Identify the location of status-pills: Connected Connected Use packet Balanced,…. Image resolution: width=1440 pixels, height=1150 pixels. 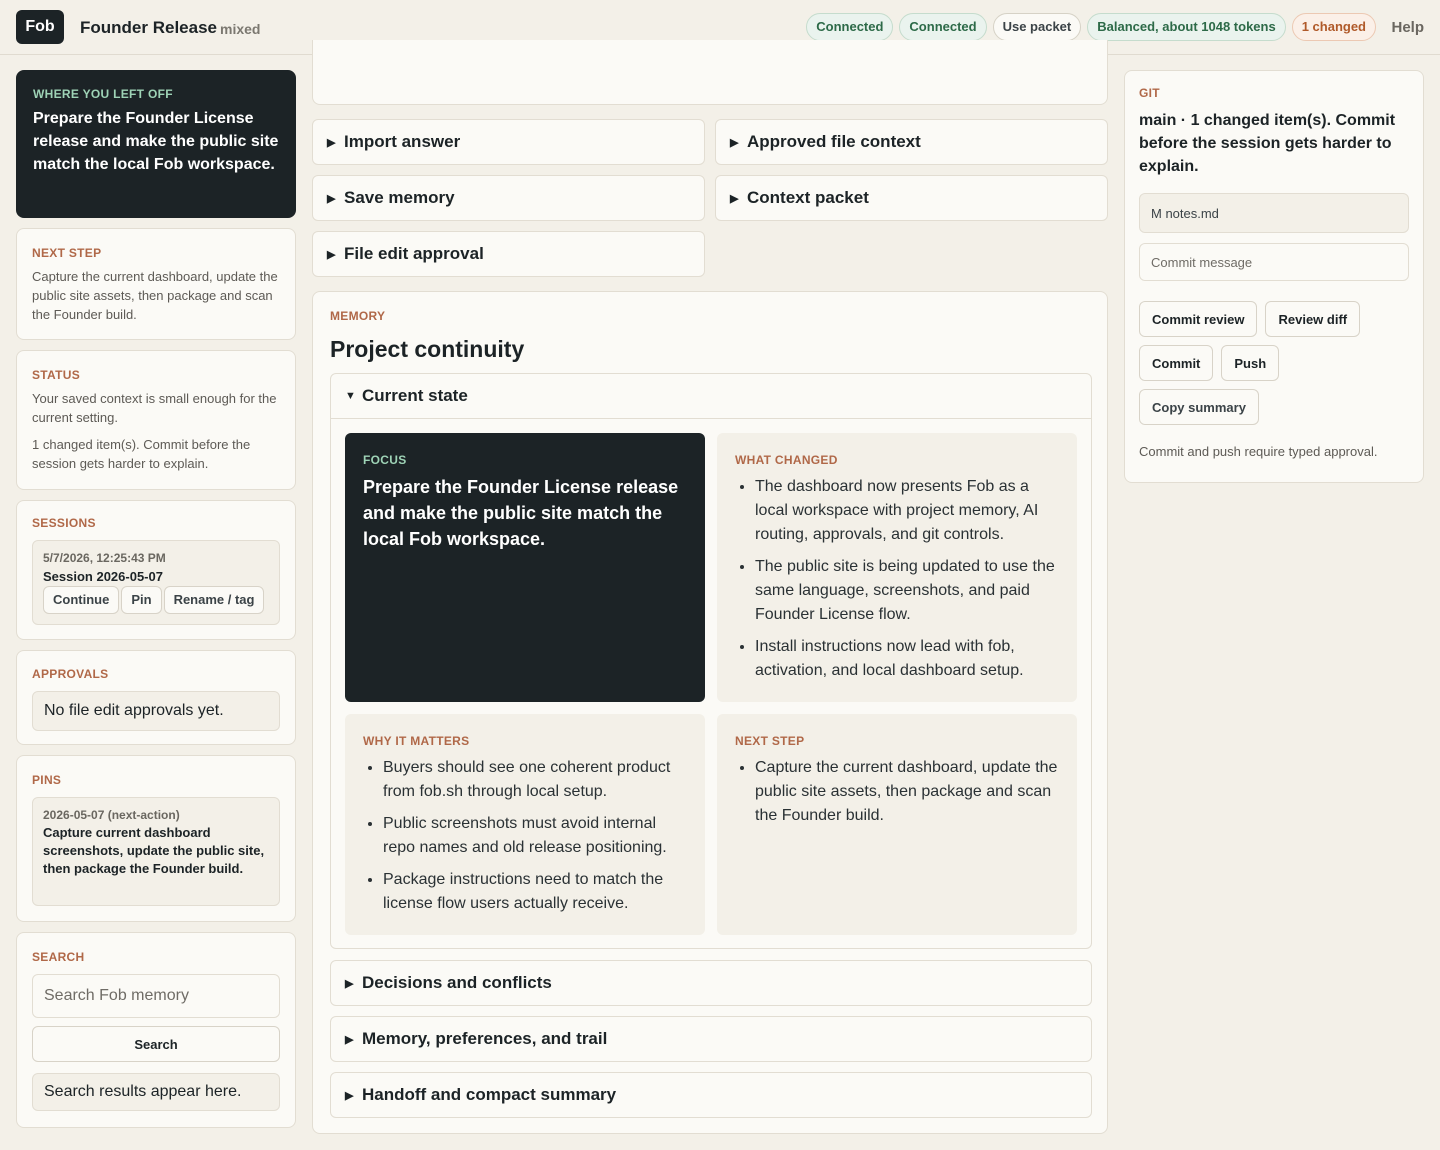
(1091, 27).